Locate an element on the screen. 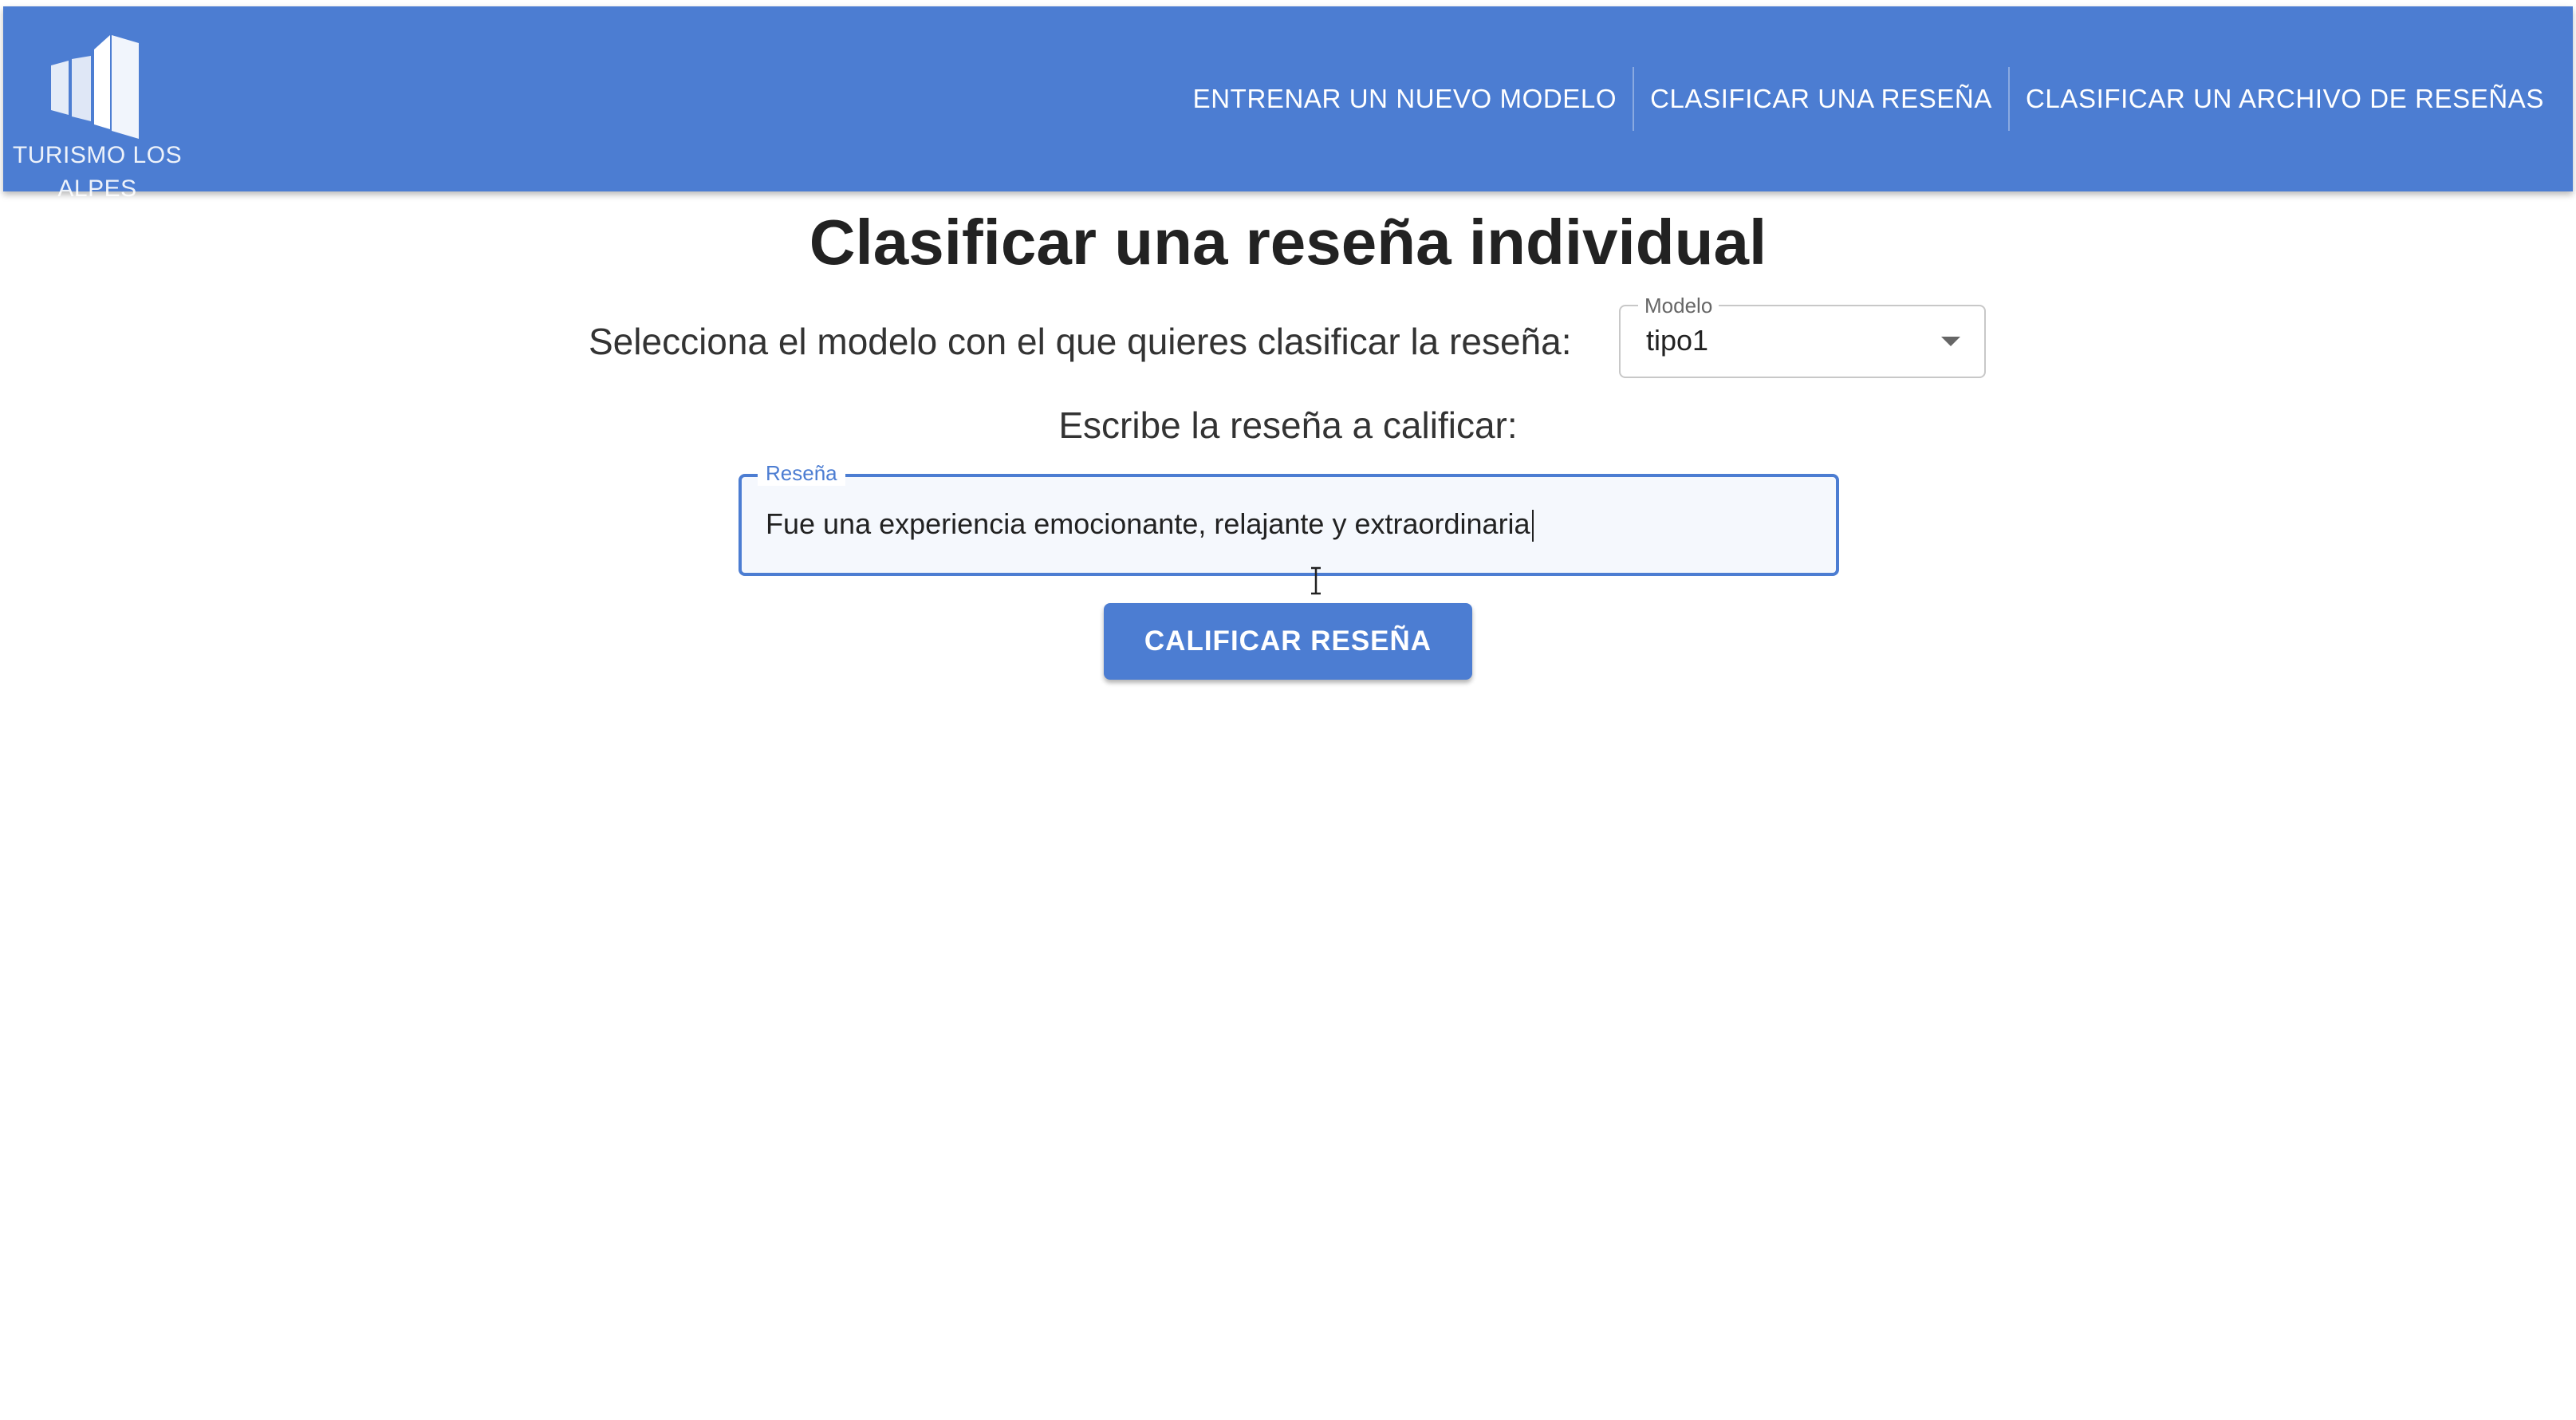 The width and height of the screenshot is (2576, 1420). classify-review-button: CALIFICAR RESEÑA is located at coordinates (1288, 641).